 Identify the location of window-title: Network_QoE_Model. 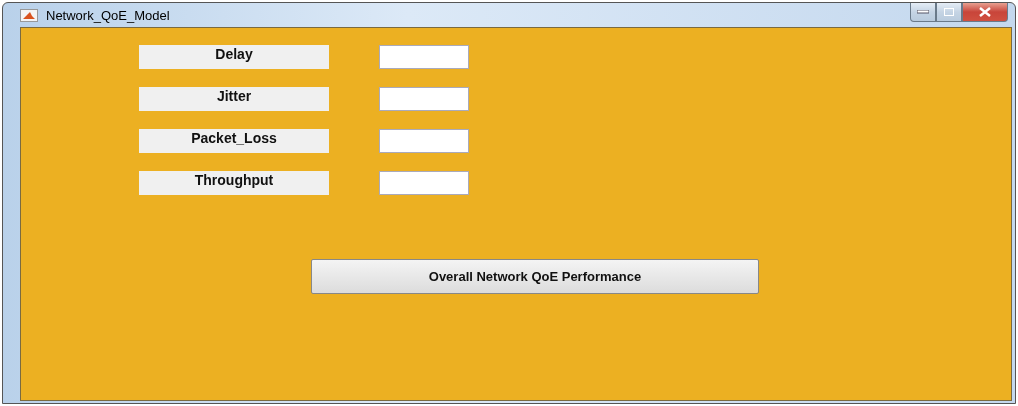
(108, 15).